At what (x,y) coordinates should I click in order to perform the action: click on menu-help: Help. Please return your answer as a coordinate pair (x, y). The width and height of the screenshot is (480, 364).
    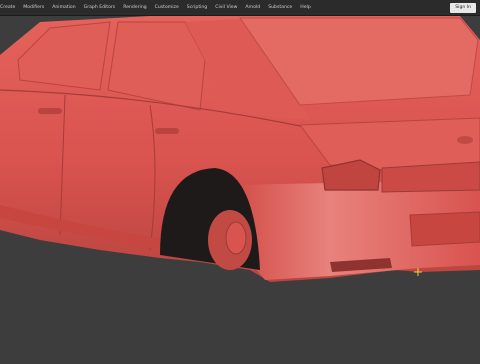
    Looking at the image, I should click on (305, 8).